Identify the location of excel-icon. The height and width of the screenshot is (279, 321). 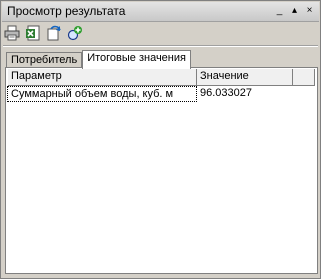
(33, 33).